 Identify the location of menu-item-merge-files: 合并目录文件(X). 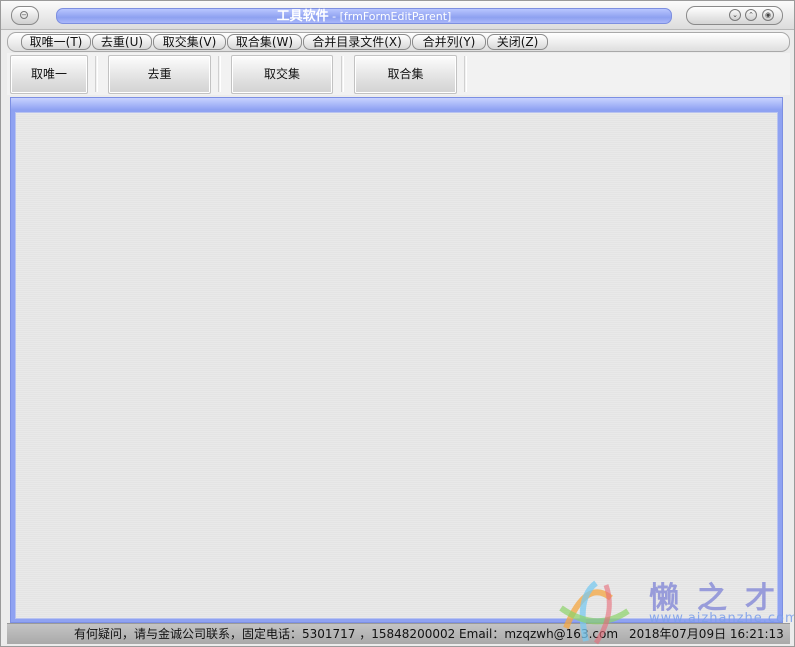
(357, 42).